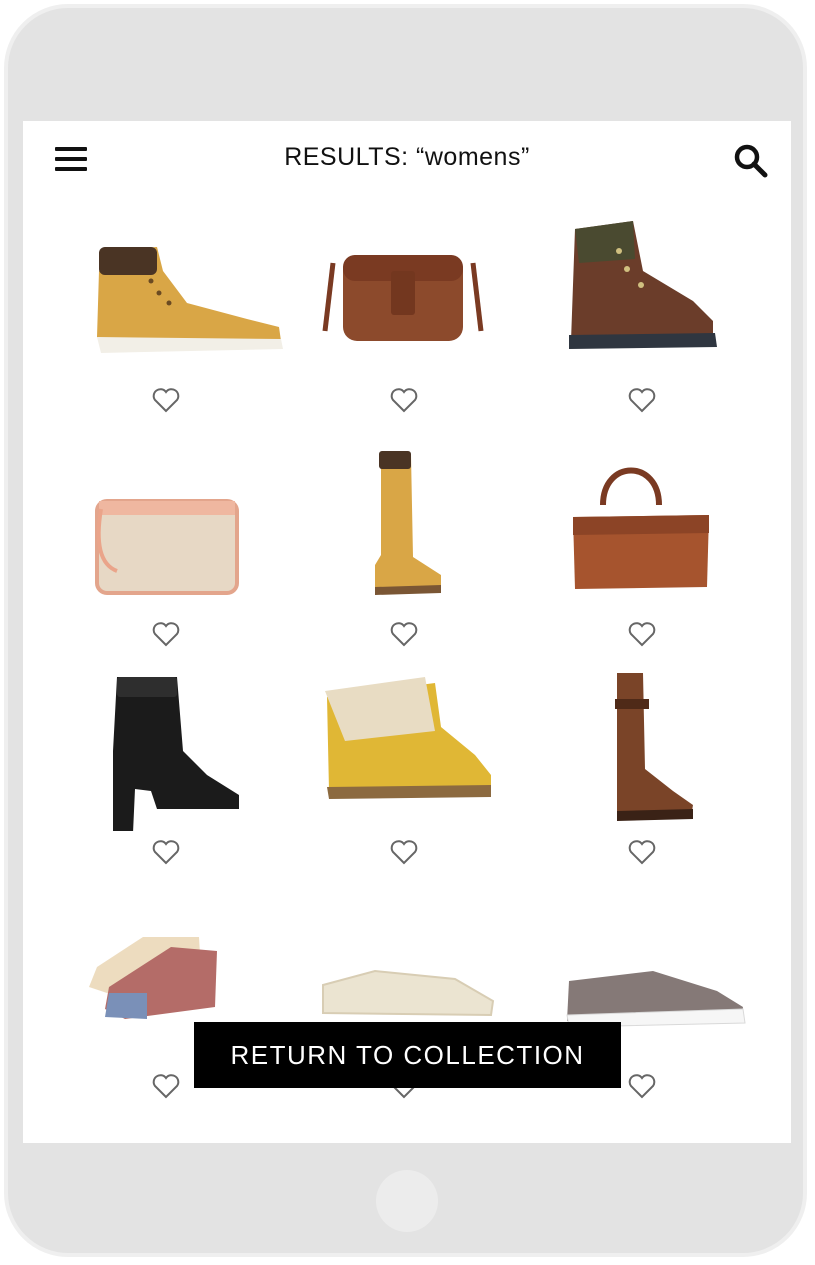 The height and width of the screenshot is (1265, 815). What do you see at coordinates (407, 1201) in the screenshot?
I see `home-button` at bounding box center [407, 1201].